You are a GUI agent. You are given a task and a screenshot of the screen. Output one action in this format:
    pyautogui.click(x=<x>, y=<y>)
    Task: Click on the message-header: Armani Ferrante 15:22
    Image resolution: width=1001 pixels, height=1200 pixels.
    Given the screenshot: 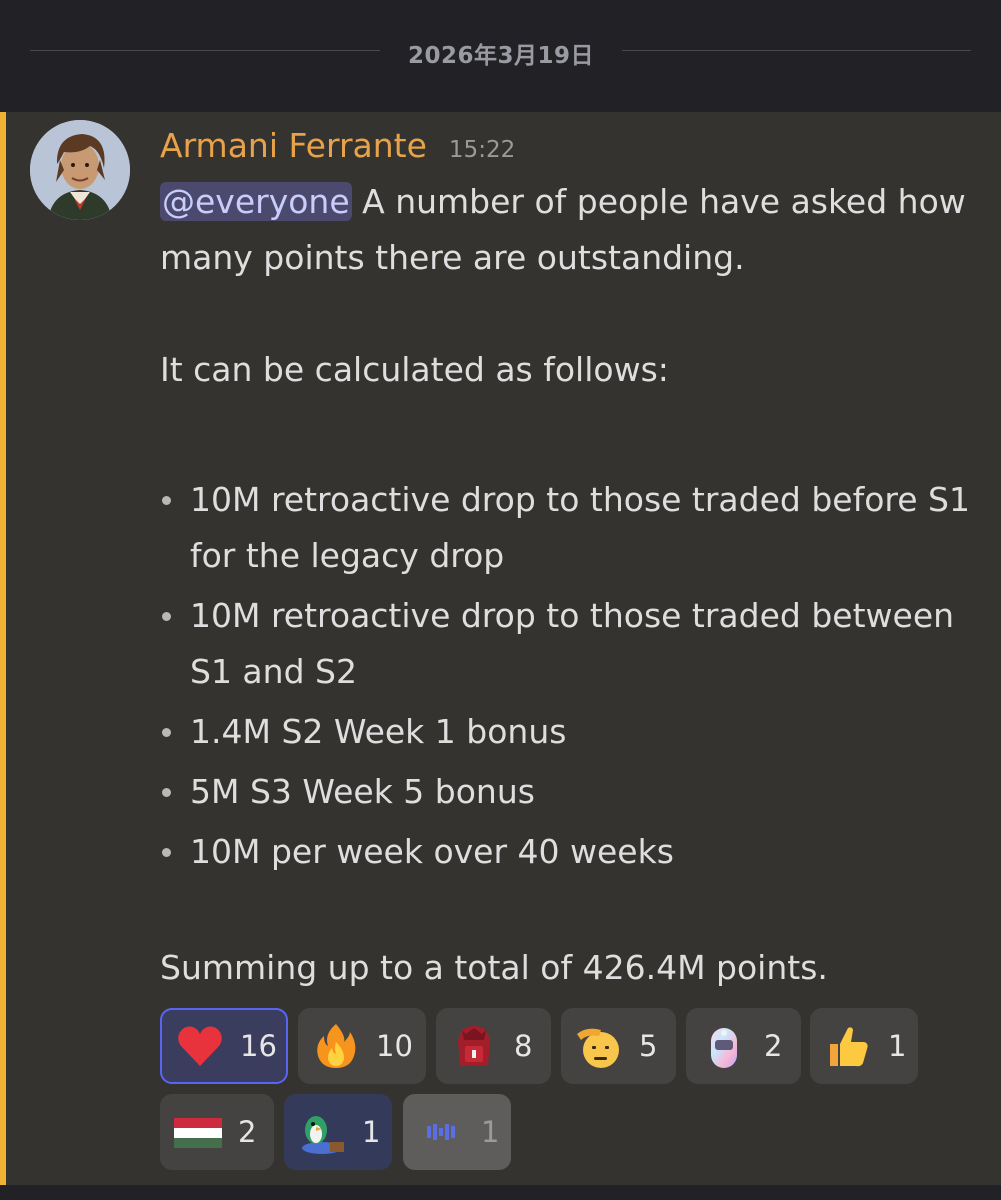 What is the action you would take?
    pyautogui.click(x=337, y=146)
    